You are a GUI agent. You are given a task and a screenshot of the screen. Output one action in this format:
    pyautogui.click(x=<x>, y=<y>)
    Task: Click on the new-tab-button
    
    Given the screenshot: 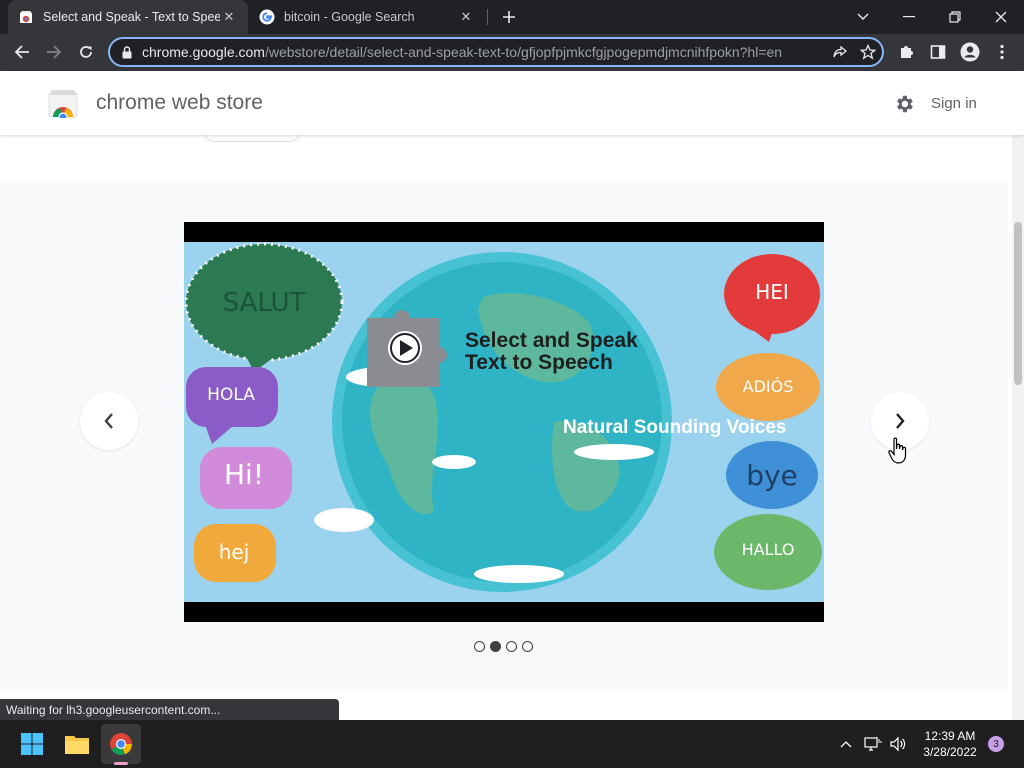 What is the action you would take?
    pyautogui.click(x=509, y=17)
    